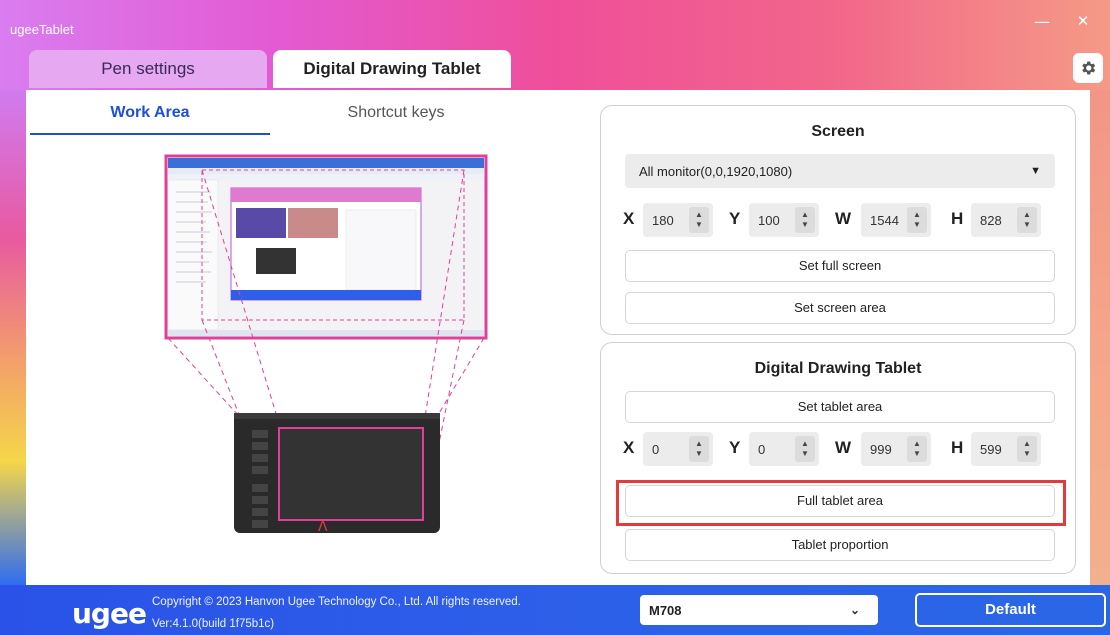 This screenshot has height=635, width=1110. What do you see at coordinates (337, 474) in the screenshot?
I see `tablet-device: Λ` at bounding box center [337, 474].